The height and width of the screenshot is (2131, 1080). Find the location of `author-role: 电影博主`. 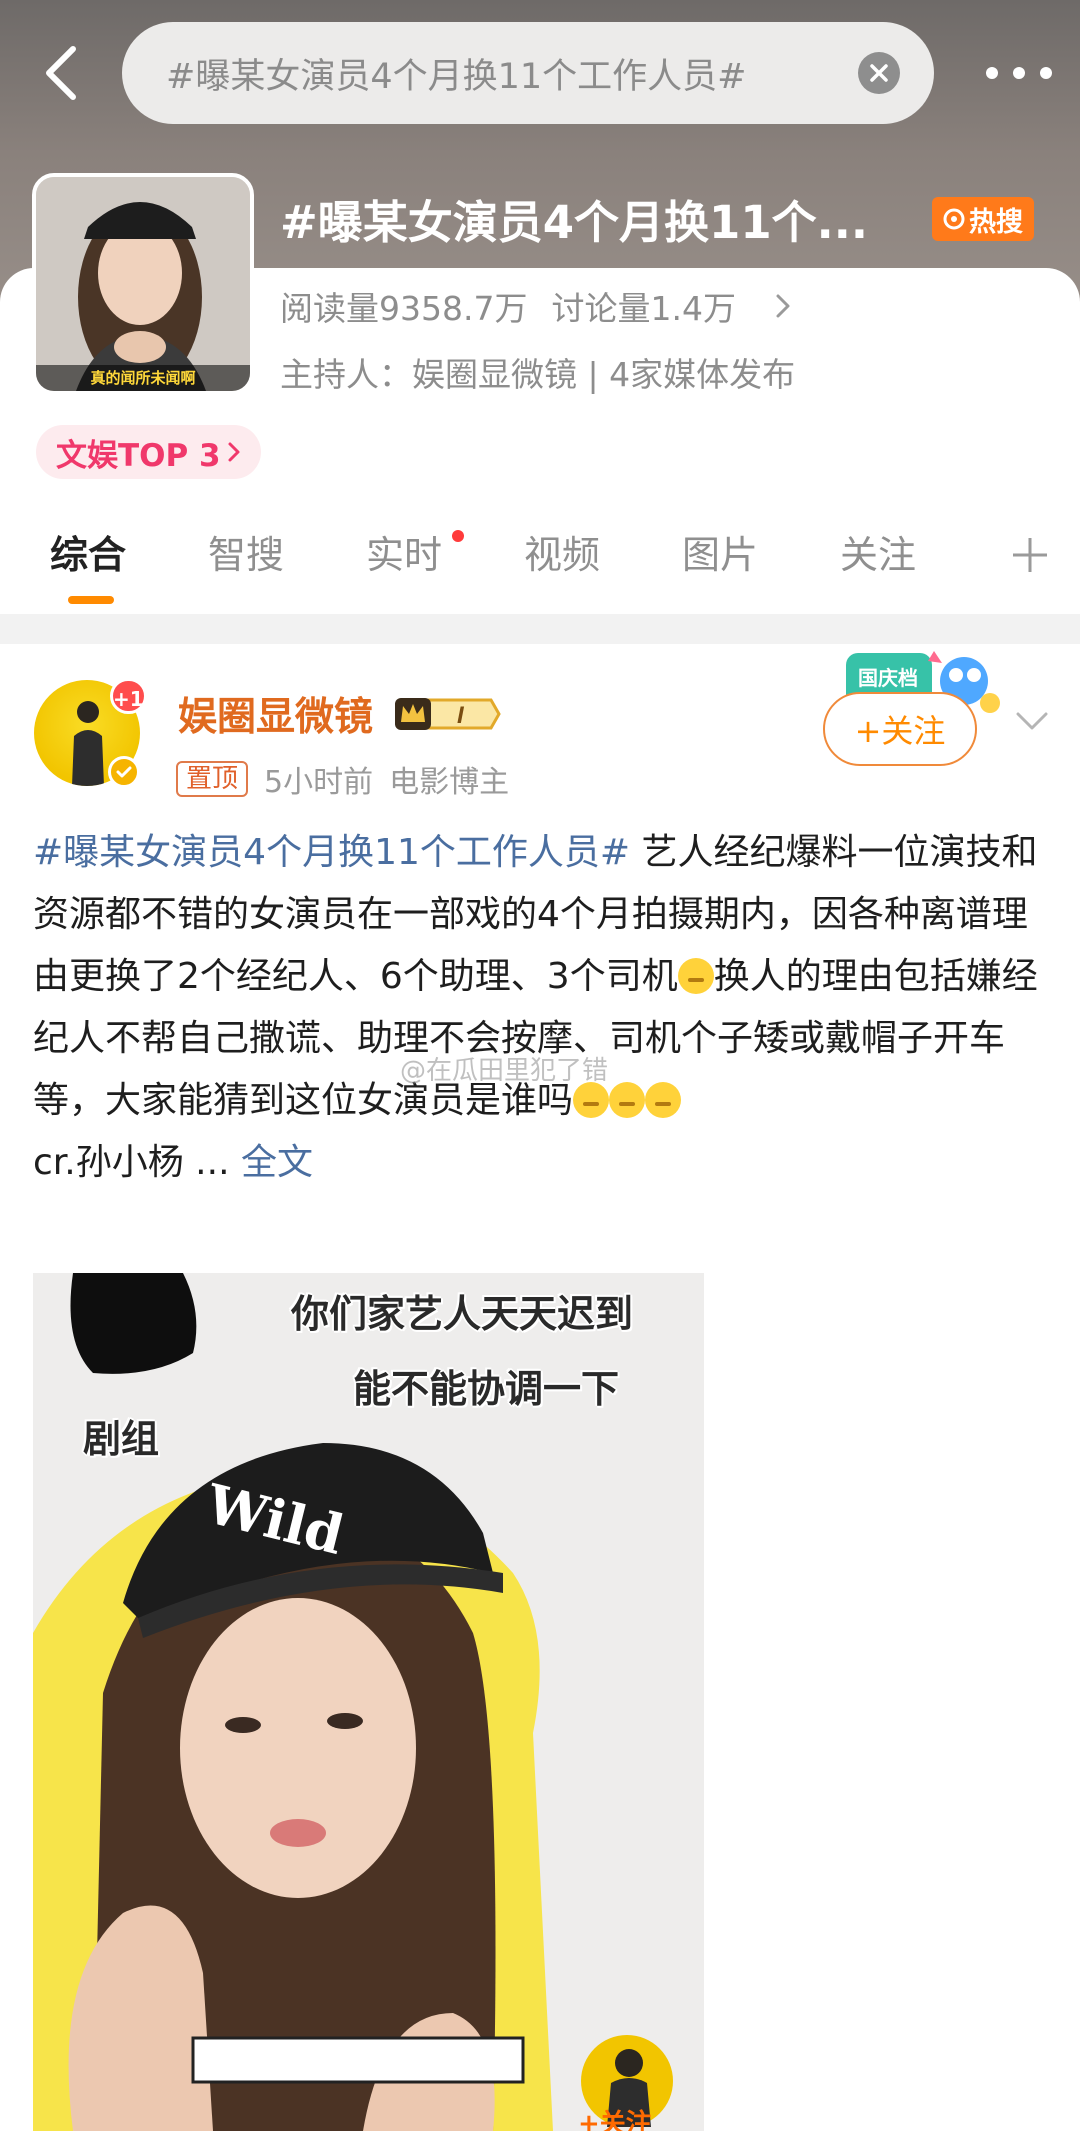

author-role: 电影博主 is located at coordinates (449, 782).